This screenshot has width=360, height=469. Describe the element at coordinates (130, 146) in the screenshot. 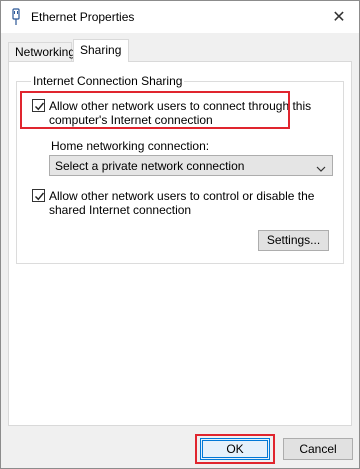

I see `home-networking-label: Home networking connection:` at that location.